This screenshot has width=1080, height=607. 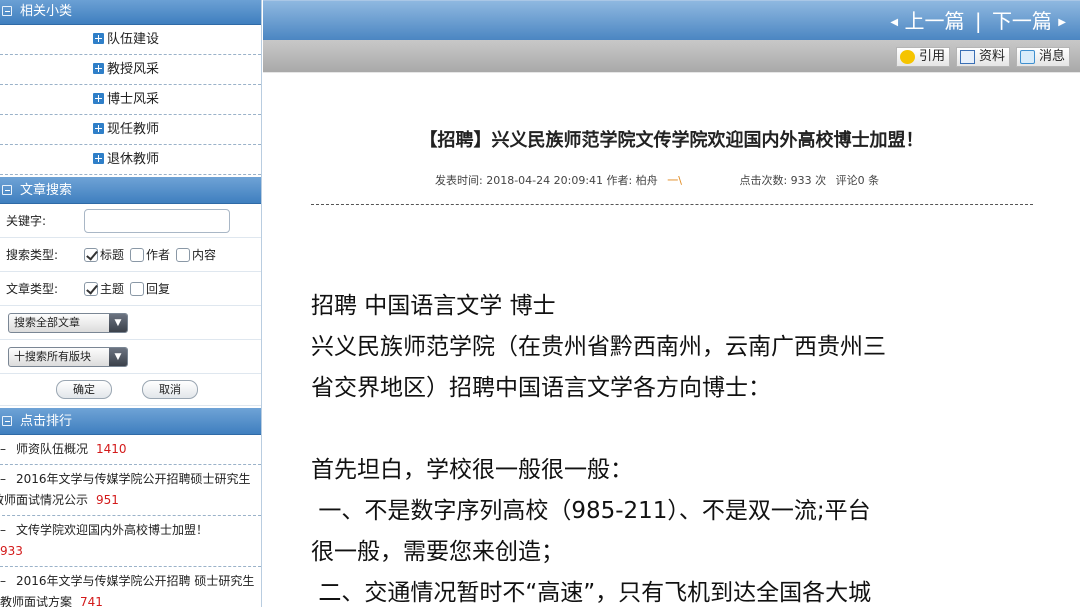 What do you see at coordinates (1062, 22) in the screenshot?
I see `next-arrow-icon: ▶` at bounding box center [1062, 22].